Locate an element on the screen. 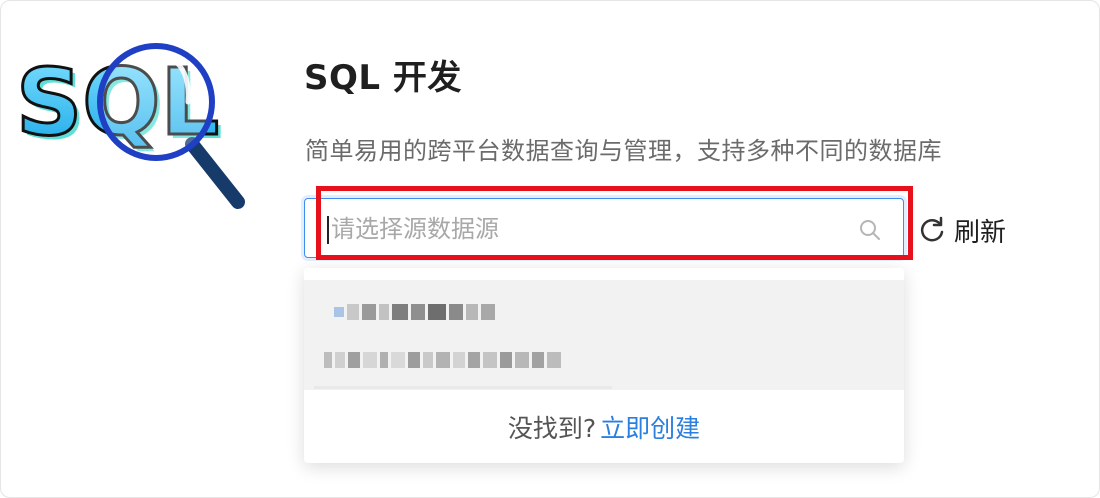 The image size is (1100, 498). obscured-option-name is located at coordinates (414, 312).